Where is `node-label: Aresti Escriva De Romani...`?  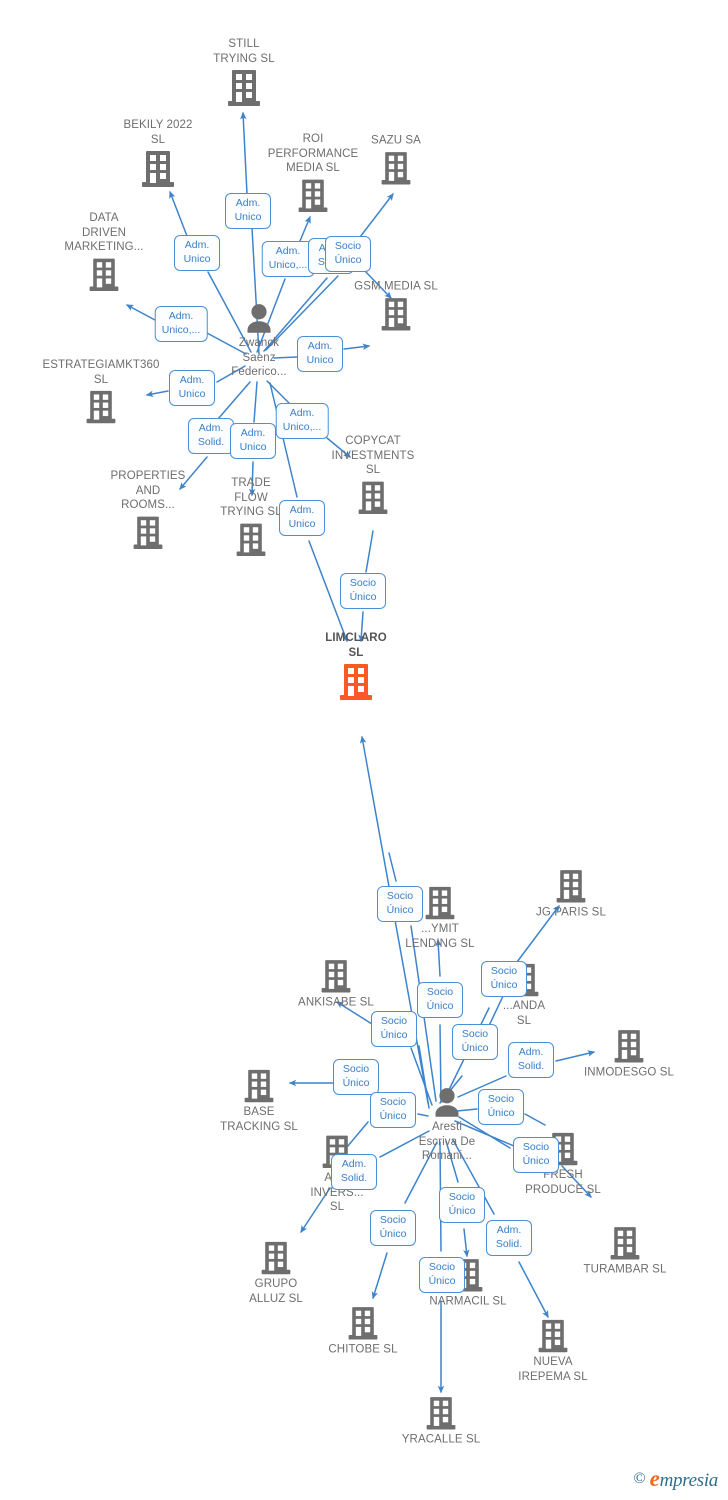
node-label: Aresti Escriva De Romani... is located at coordinates (447, 1141).